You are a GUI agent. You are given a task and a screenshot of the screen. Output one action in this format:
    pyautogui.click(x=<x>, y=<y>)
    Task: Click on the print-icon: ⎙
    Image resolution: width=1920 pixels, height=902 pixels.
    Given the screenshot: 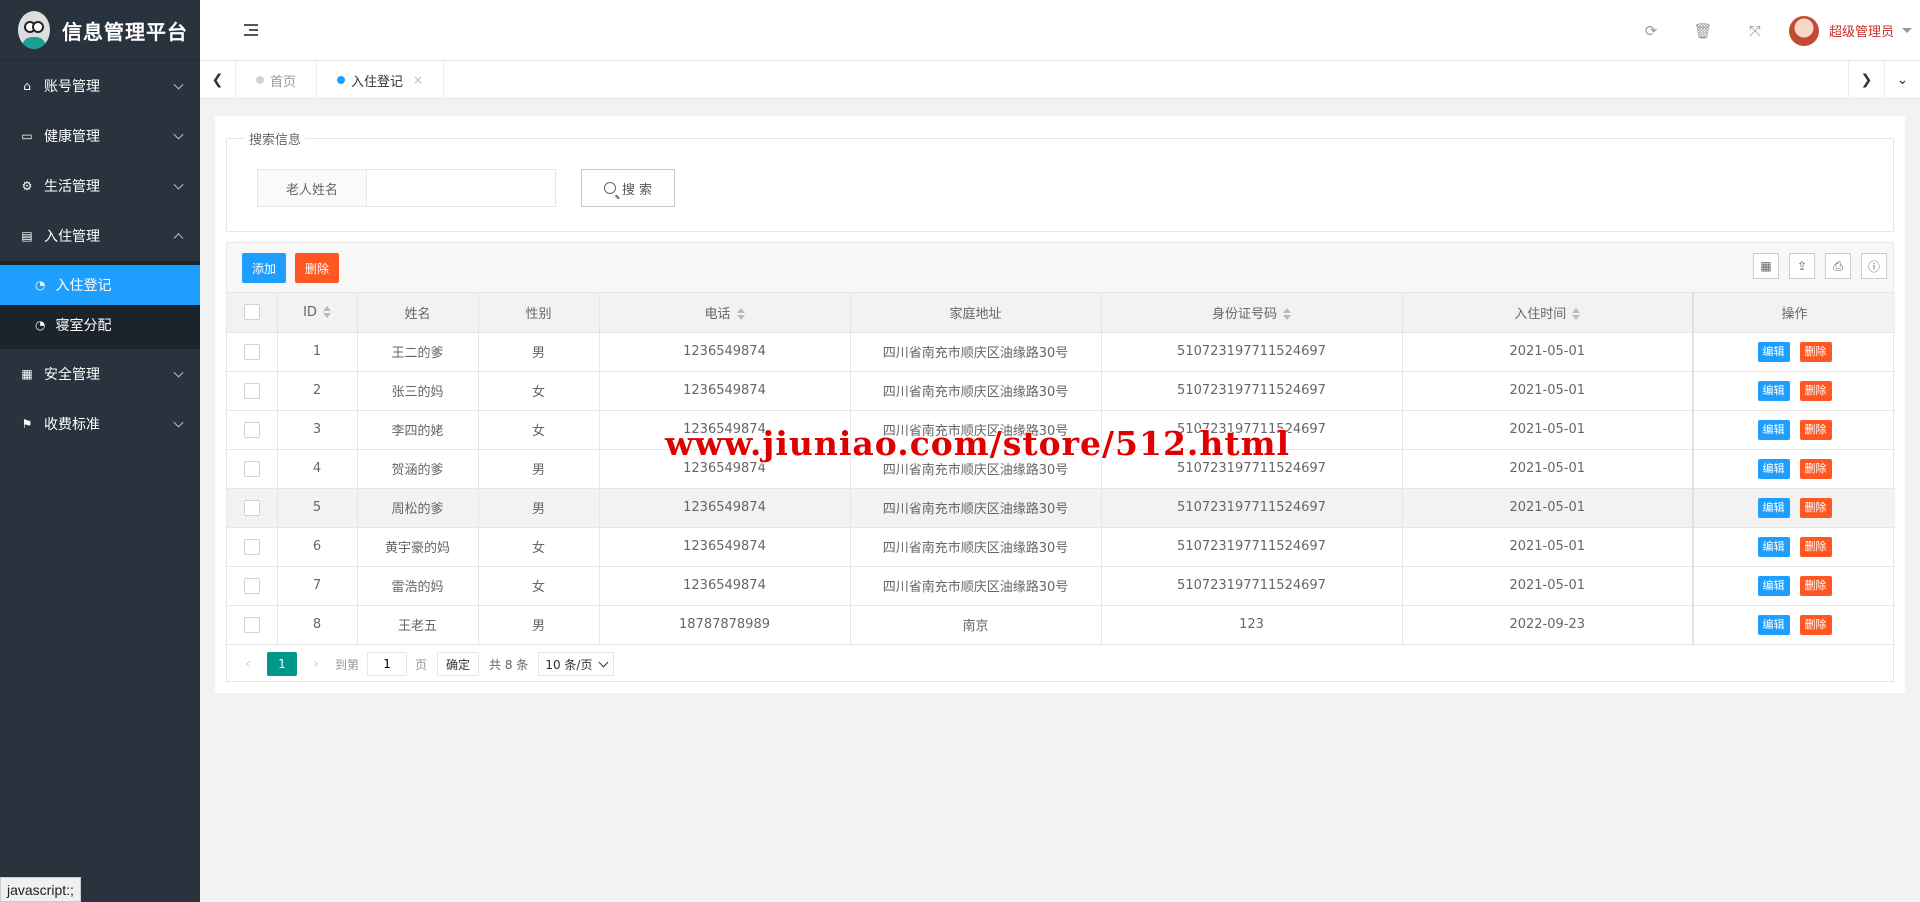 What is the action you would take?
    pyautogui.click(x=1838, y=266)
    